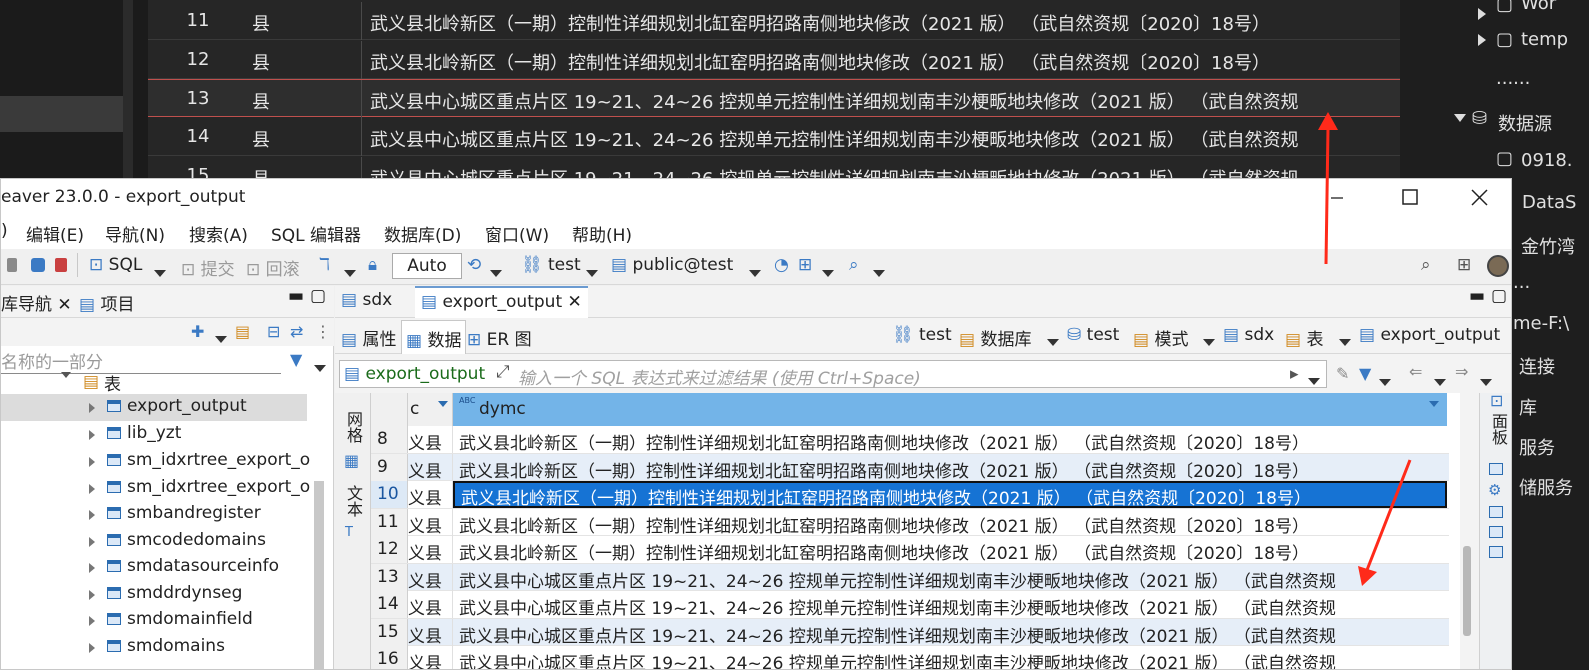 Image resolution: width=1589 pixels, height=670 pixels. What do you see at coordinates (1541, 323) in the screenshot?
I see `tree-item: me-F:\` at bounding box center [1541, 323].